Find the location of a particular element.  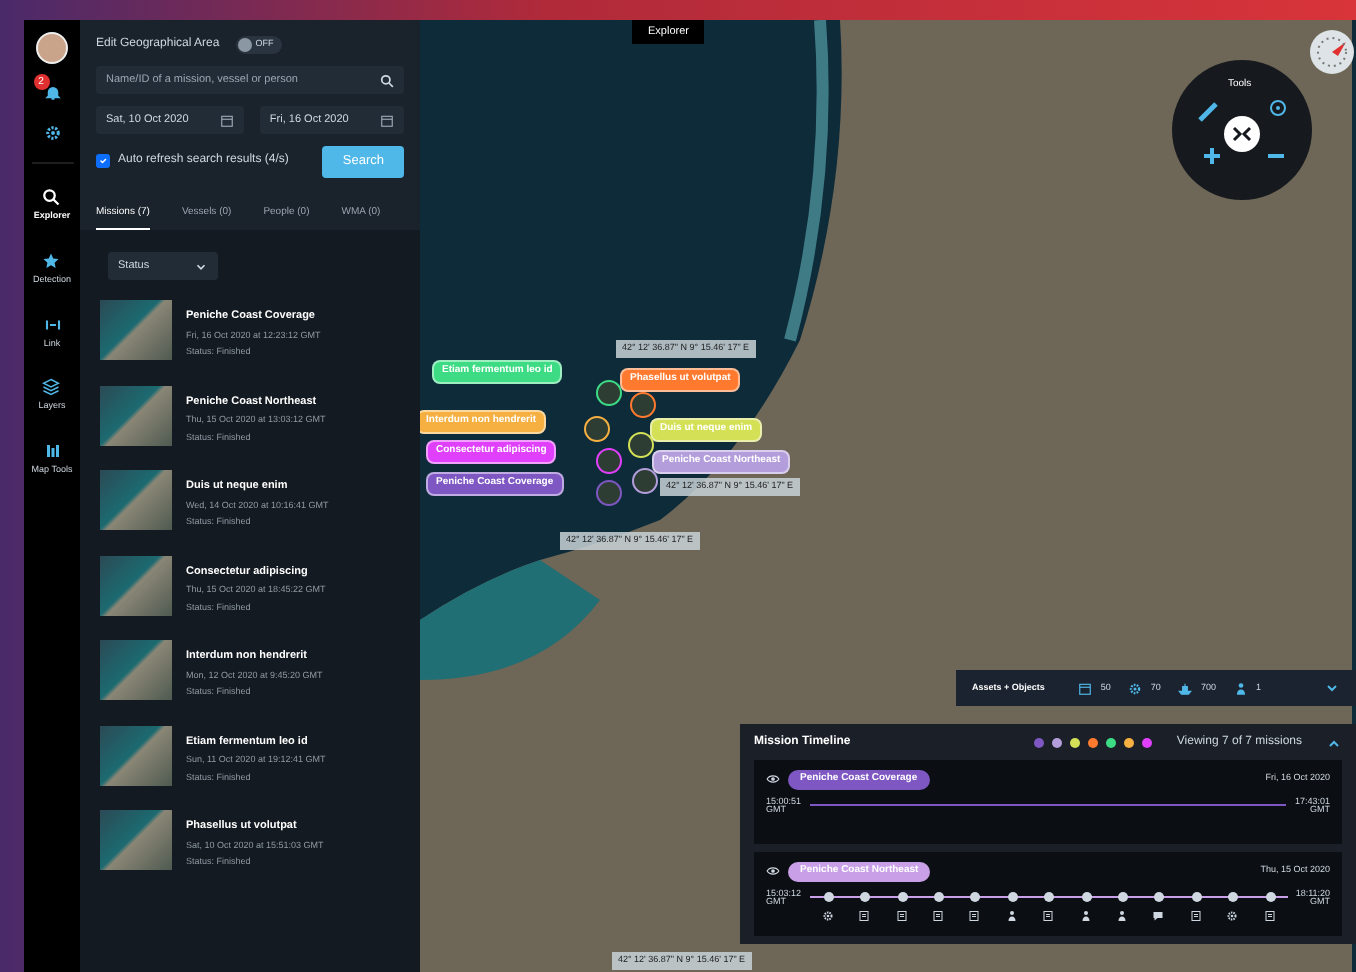

pencil-icon is located at coordinates (1208, 112).